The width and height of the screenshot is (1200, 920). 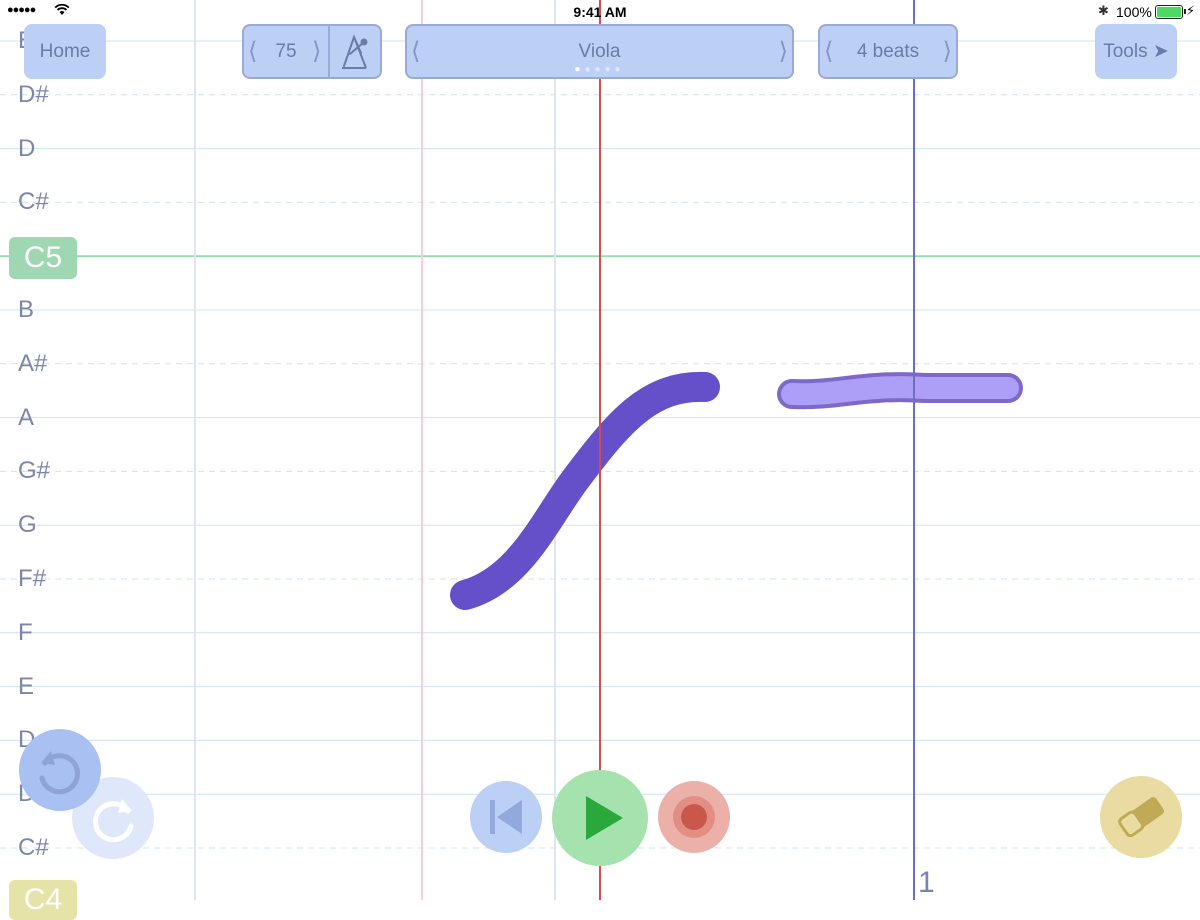 I want to click on pitch-stroke-selected, so click(x=900, y=391).